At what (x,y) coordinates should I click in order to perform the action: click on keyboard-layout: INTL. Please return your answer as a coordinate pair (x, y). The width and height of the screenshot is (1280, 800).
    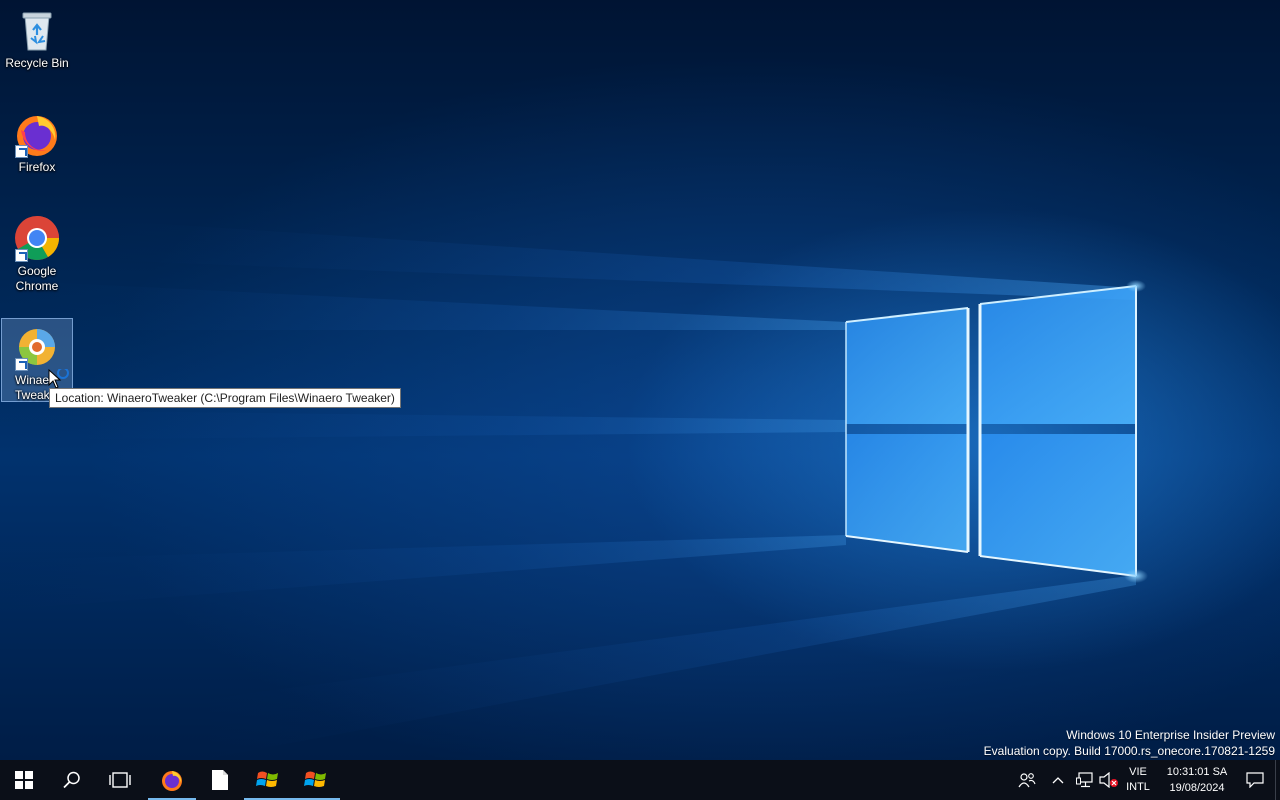
    Looking at the image, I should click on (1138, 787).